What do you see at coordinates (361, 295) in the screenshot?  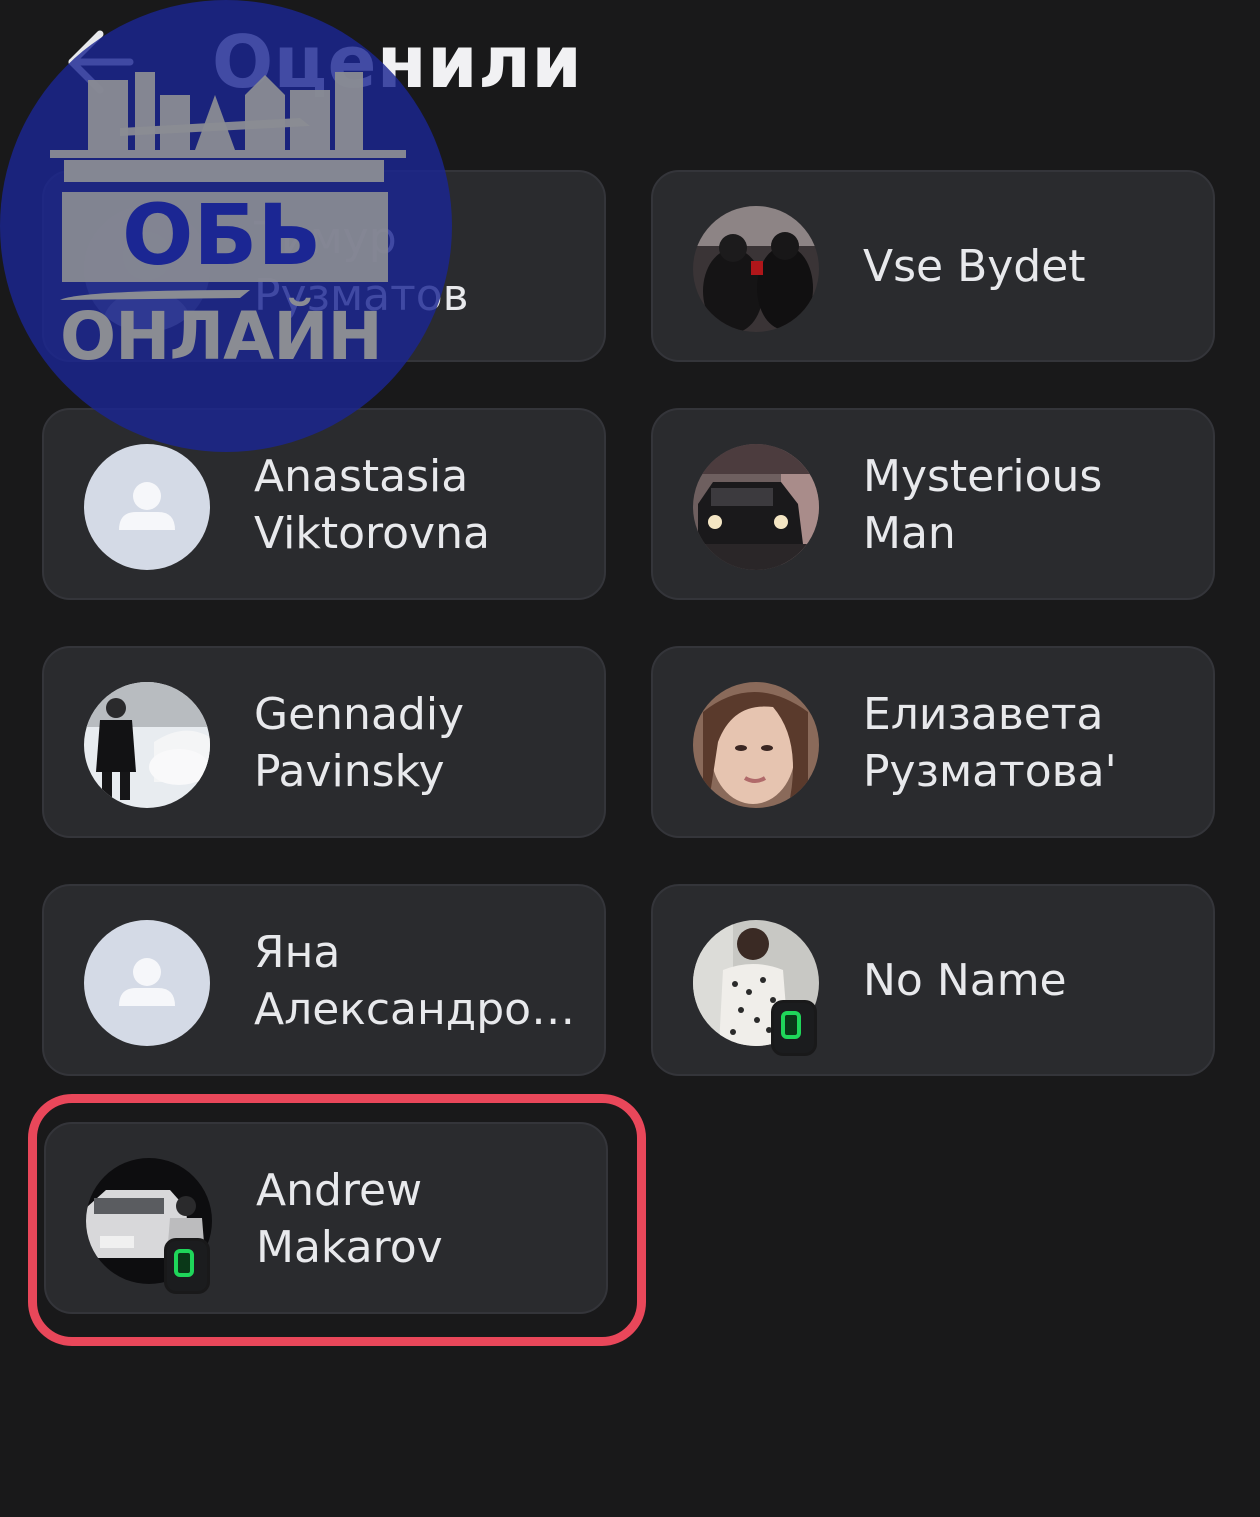 I see `user-last-name: Рузматов` at bounding box center [361, 295].